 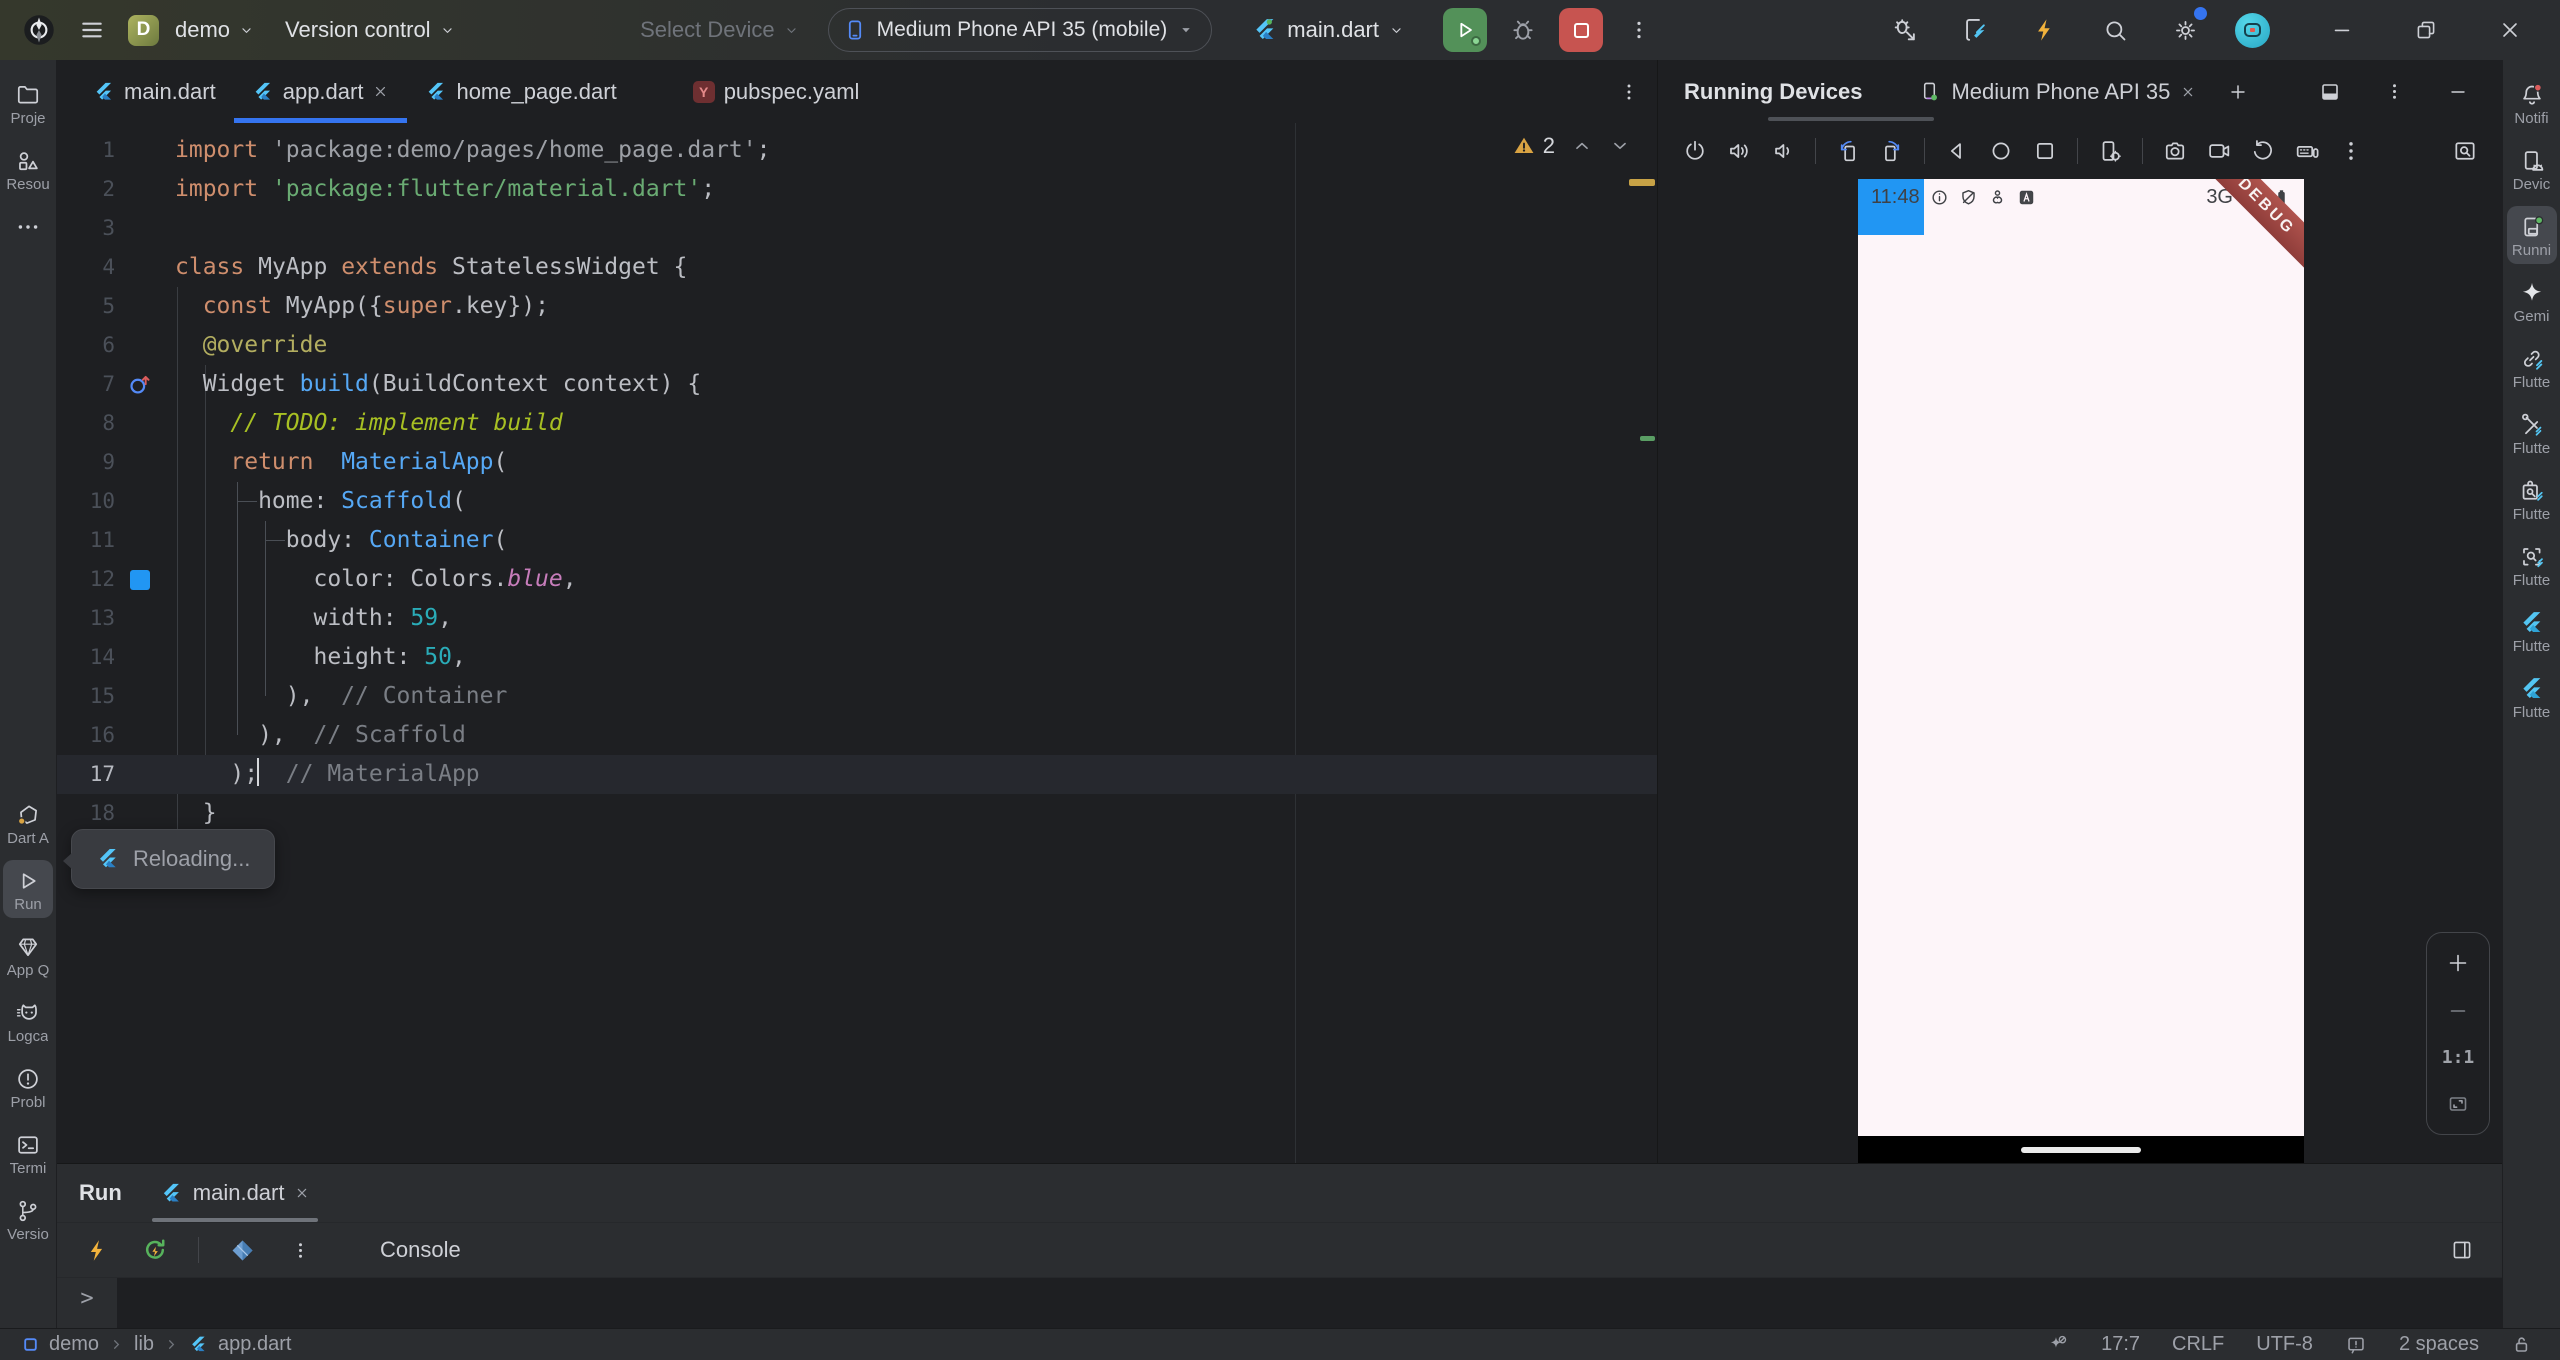 What do you see at coordinates (1851, 119) in the screenshot?
I see `tab-scrollbar-thumb` at bounding box center [1851, 119].